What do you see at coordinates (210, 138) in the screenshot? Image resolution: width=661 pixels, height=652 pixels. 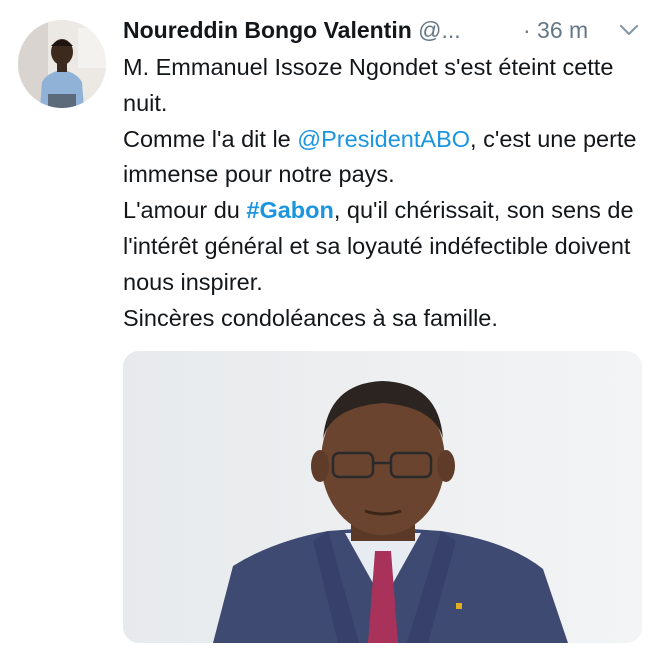 I see `tweet-text-segment: Comme l'a dit le` at bounding box center [210, 138].